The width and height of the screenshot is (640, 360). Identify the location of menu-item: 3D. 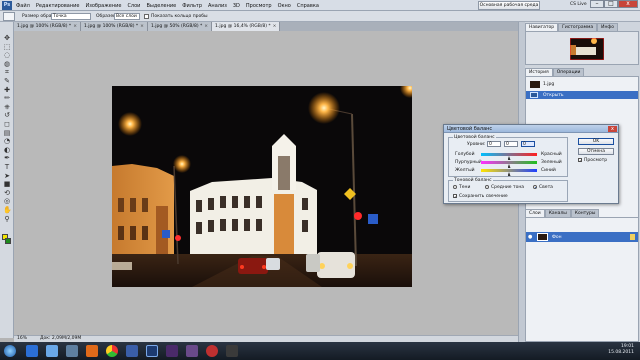
(236, 6).